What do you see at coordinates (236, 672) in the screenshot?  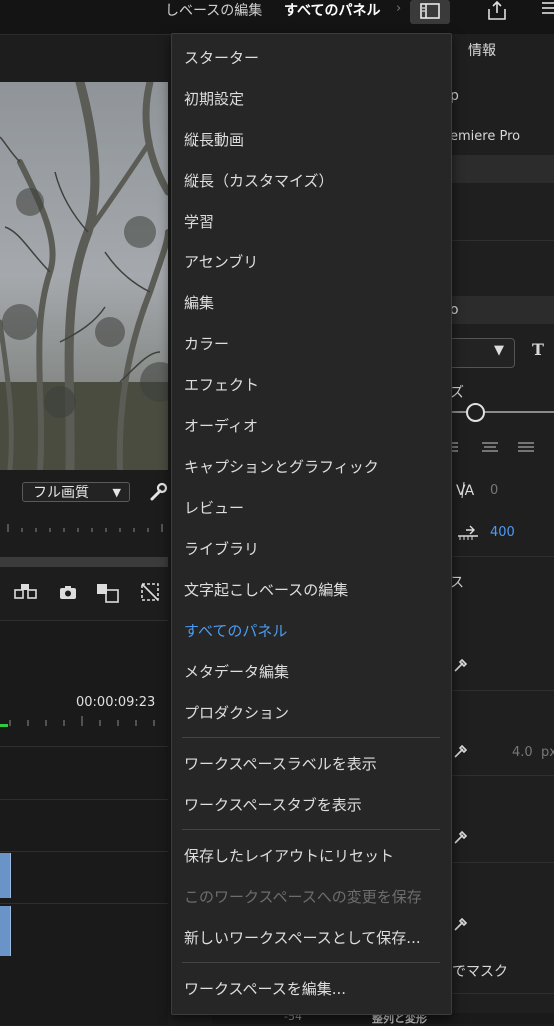 I see `menu-item-0-15: メタデータ編集` at bounding box center [236, 672].